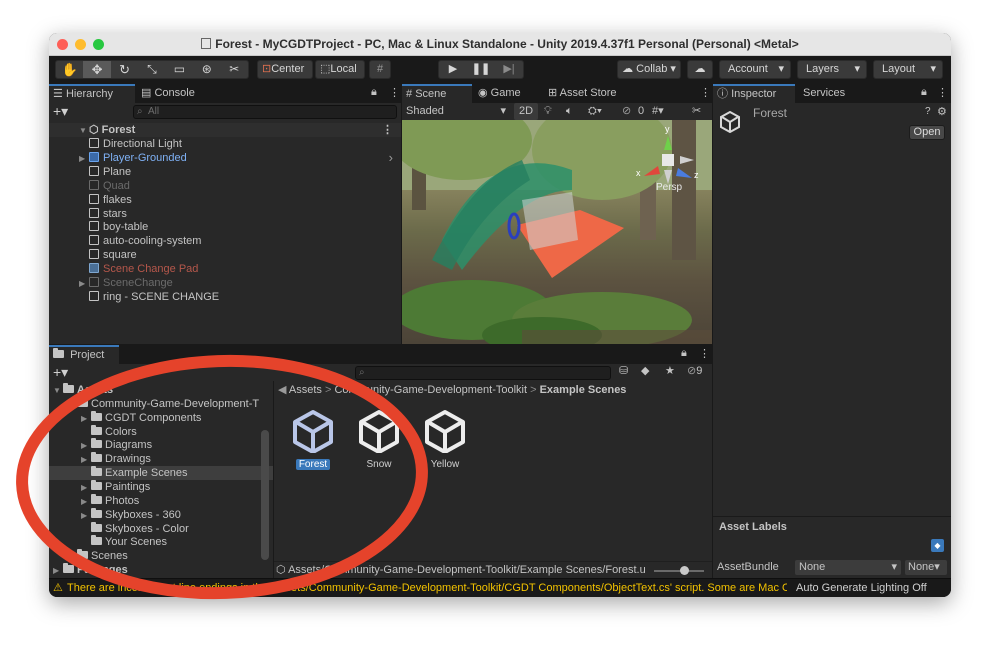 Image resolution: width=1000 pixels, height=661 pixels. What do you see at coordinates (589, 93) in the screenshot?
I see `tab-asset-store: ⊞ Asset Store` at bounding box center [589, 93].